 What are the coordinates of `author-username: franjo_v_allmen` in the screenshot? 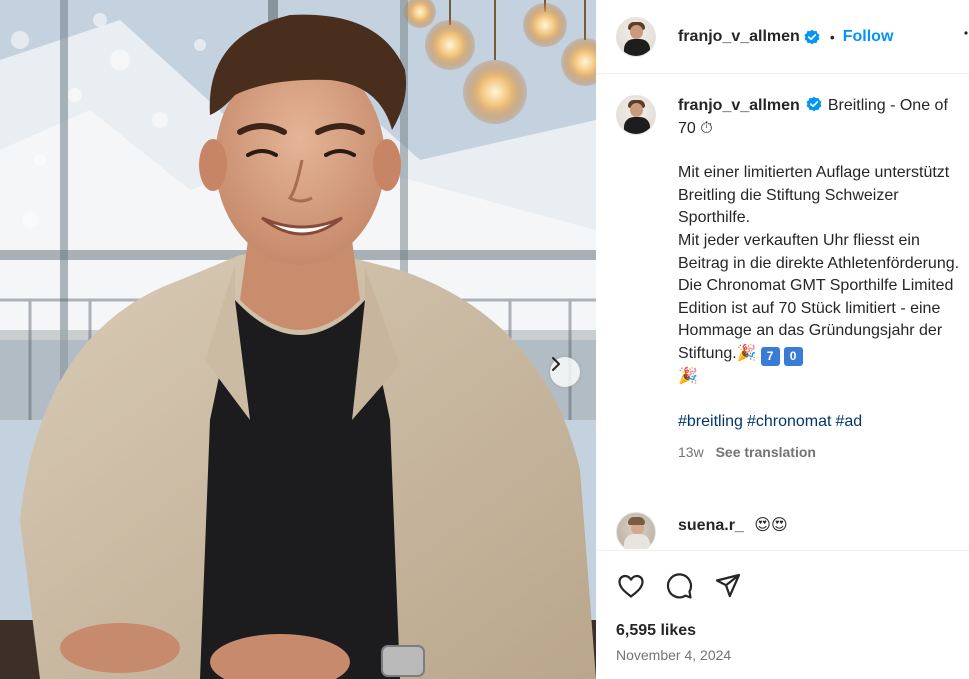 It's located at (739, 37).